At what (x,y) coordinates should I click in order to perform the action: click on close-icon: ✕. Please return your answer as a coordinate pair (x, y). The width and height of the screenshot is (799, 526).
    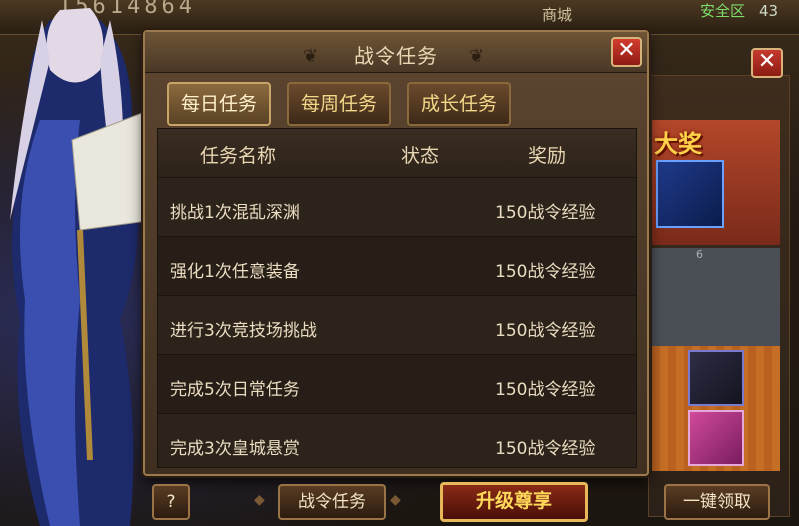
    Looking at the image, I should click on (626, 50).